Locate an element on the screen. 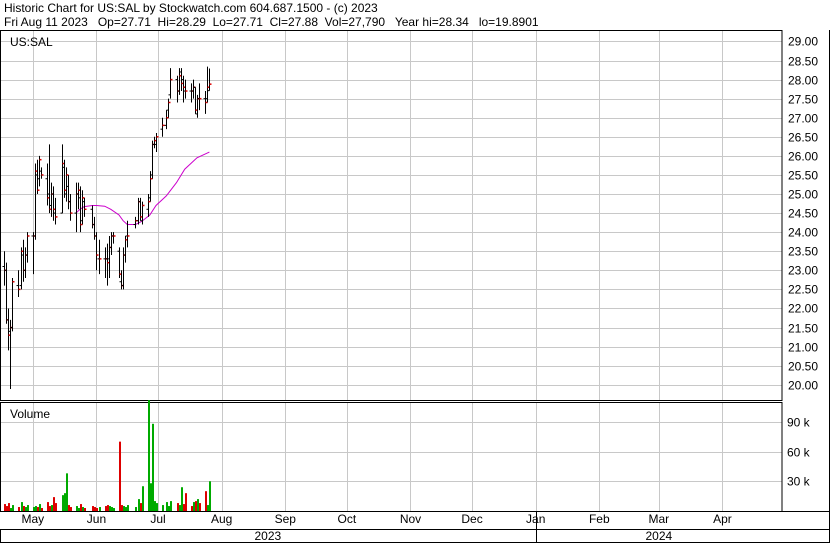 Image resolution: width=830 pixels, height=543 pixels. price-tick-label: 28.50 is located at coordinates (803, 62).